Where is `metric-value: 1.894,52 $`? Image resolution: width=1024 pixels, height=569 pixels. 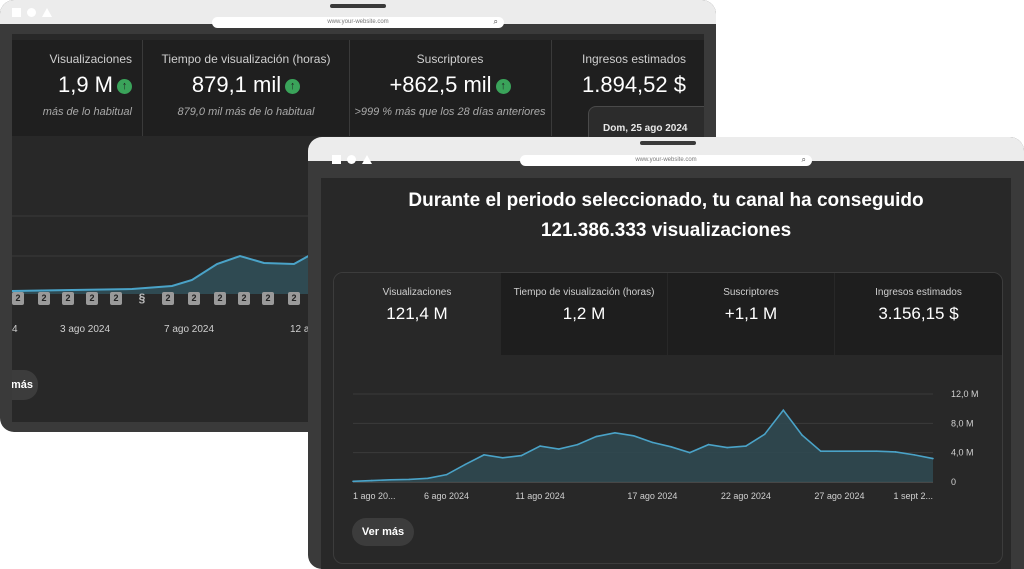 metric-value: 1.894,52 $ is located at coordinates (634, 84).